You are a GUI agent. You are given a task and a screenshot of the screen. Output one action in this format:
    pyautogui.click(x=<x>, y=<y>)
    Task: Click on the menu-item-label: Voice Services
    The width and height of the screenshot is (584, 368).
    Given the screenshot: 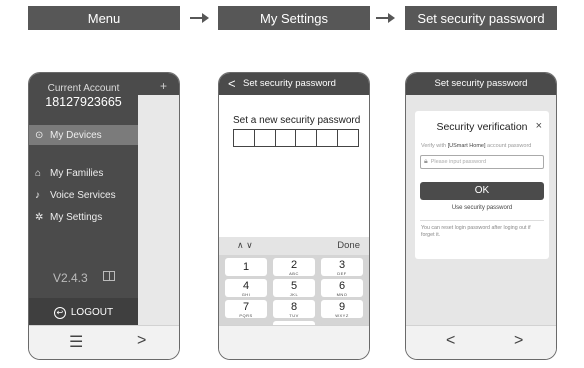 What is the action you would take?
    pyautogui.click(x=83, y=195)
    